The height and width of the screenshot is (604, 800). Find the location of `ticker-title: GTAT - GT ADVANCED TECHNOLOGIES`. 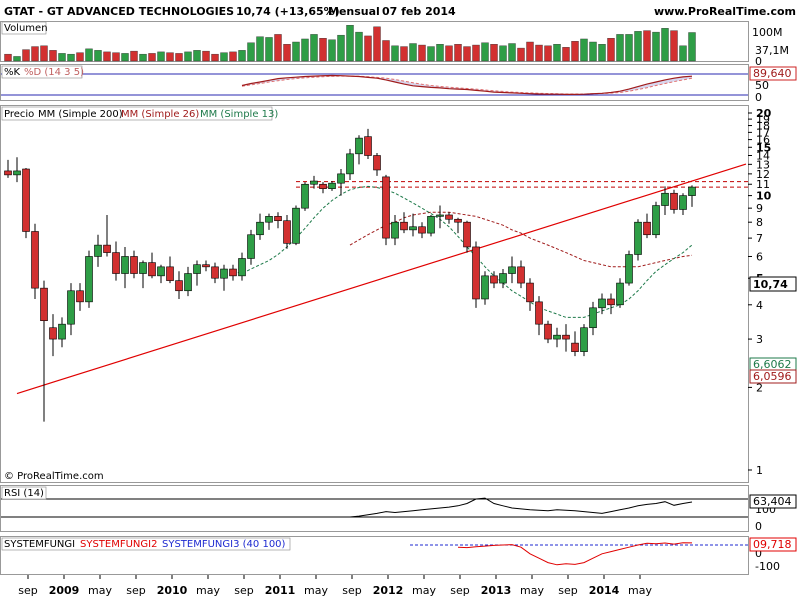

ticker-title: GTAT - GT ADVANCED TECHNOLOGIES is located at coordinates (119, 11).